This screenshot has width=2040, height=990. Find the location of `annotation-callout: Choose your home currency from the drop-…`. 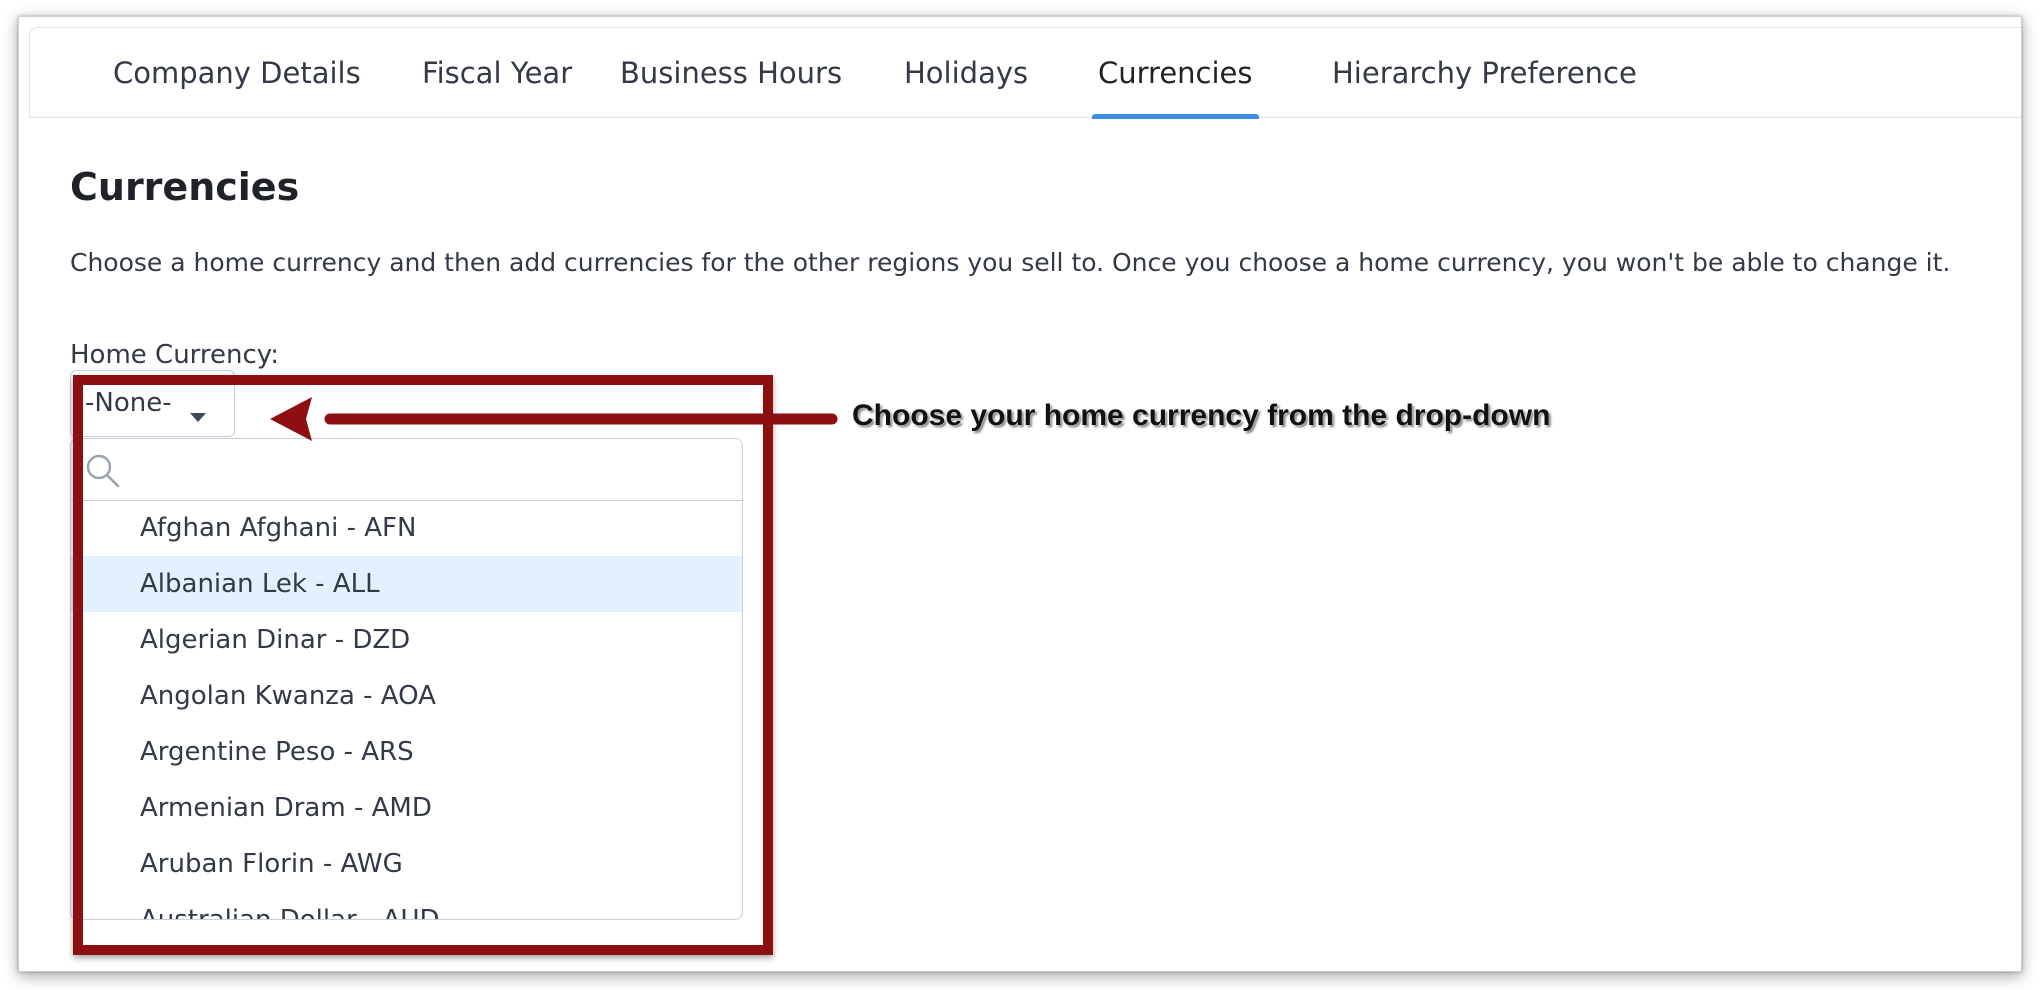

annotation-callout: Choose your home currency from the drop-… is located at coordinates (1201, 415).